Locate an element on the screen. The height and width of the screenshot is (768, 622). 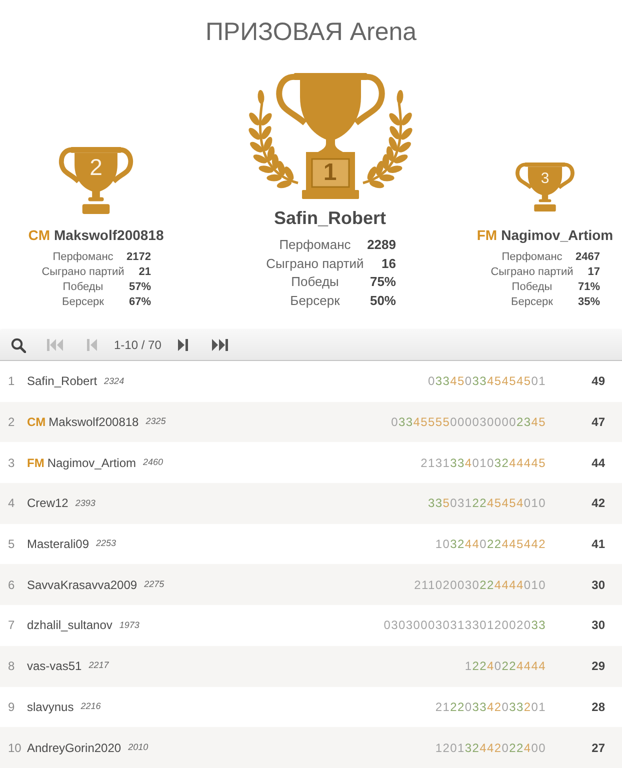
player-rating: 2275 is located at coordinates (154, 585).